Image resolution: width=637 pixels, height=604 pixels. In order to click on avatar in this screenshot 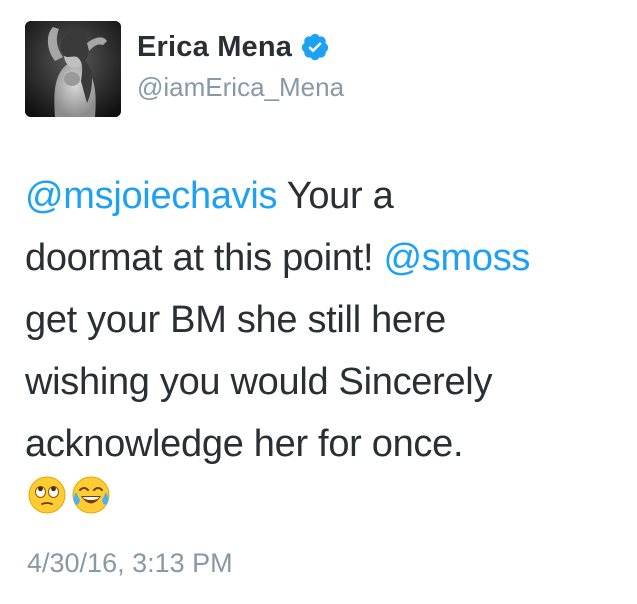, I will do `click(73, 69)`.